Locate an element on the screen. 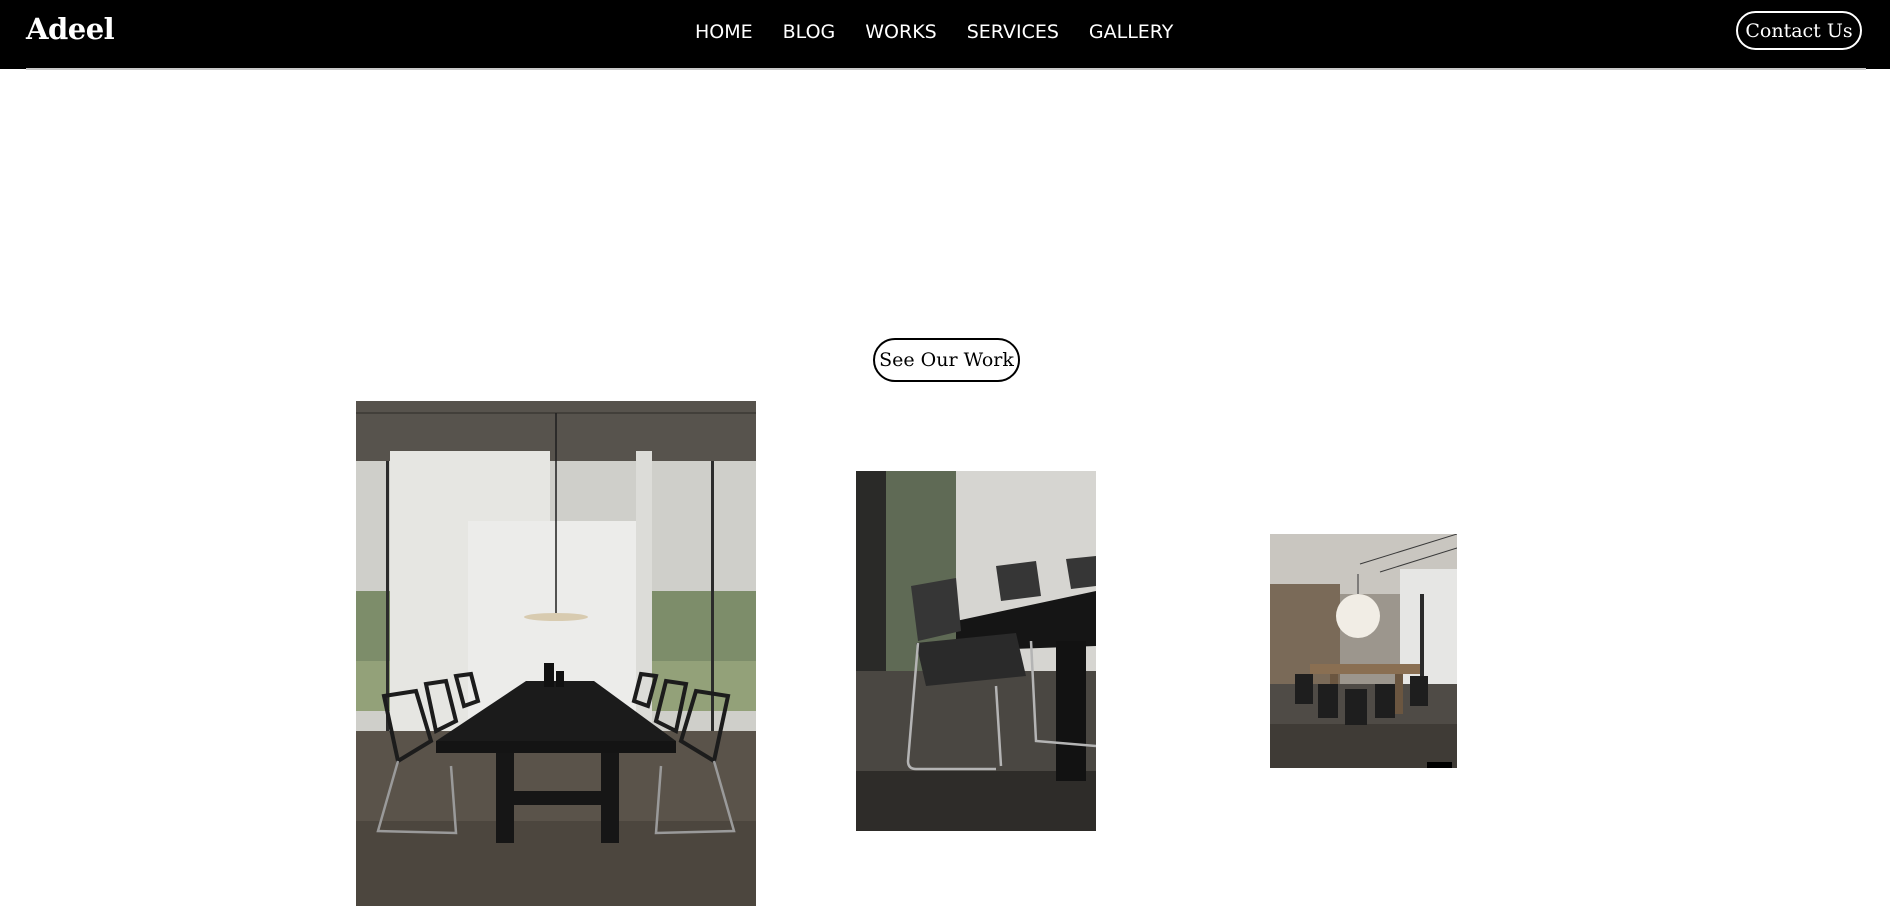  main-nav: HOME BLOG WORKS SERVICES GALLERY is located at coordinates (934, 32).